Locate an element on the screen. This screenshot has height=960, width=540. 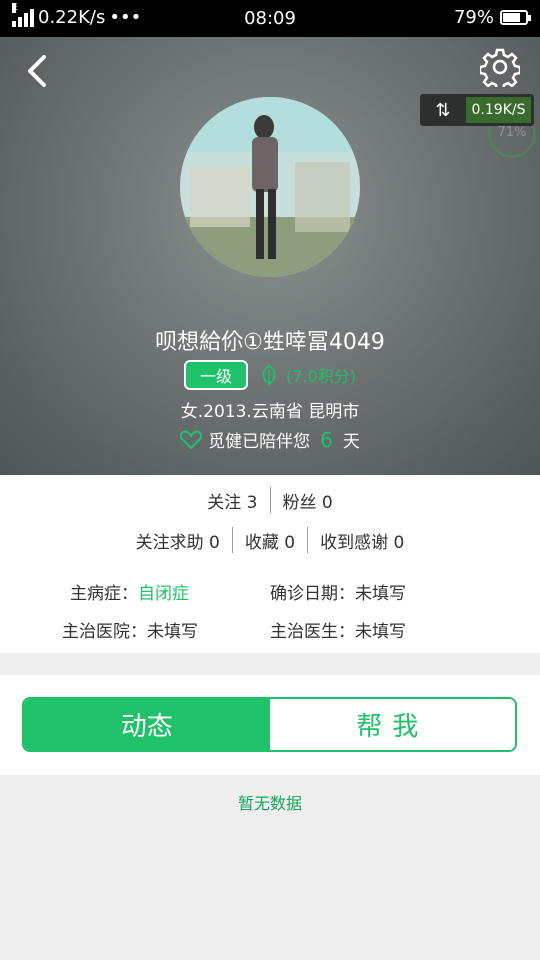
disease-field: 主病症：自闭症 is located at coordinates (129, 591).